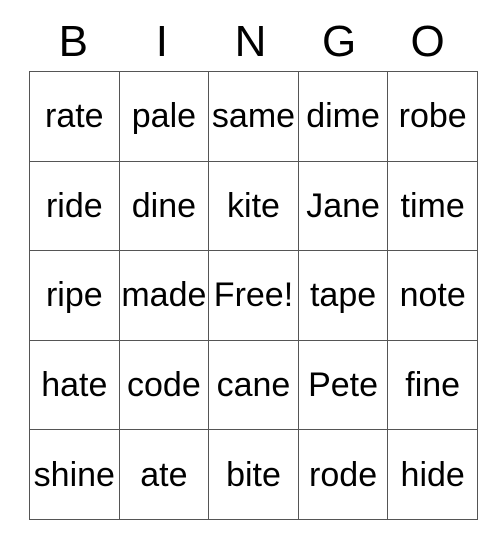  Describe the element at coordinates (343, 295) in the screenshot. I see `bingo-cell: tape` at that location.